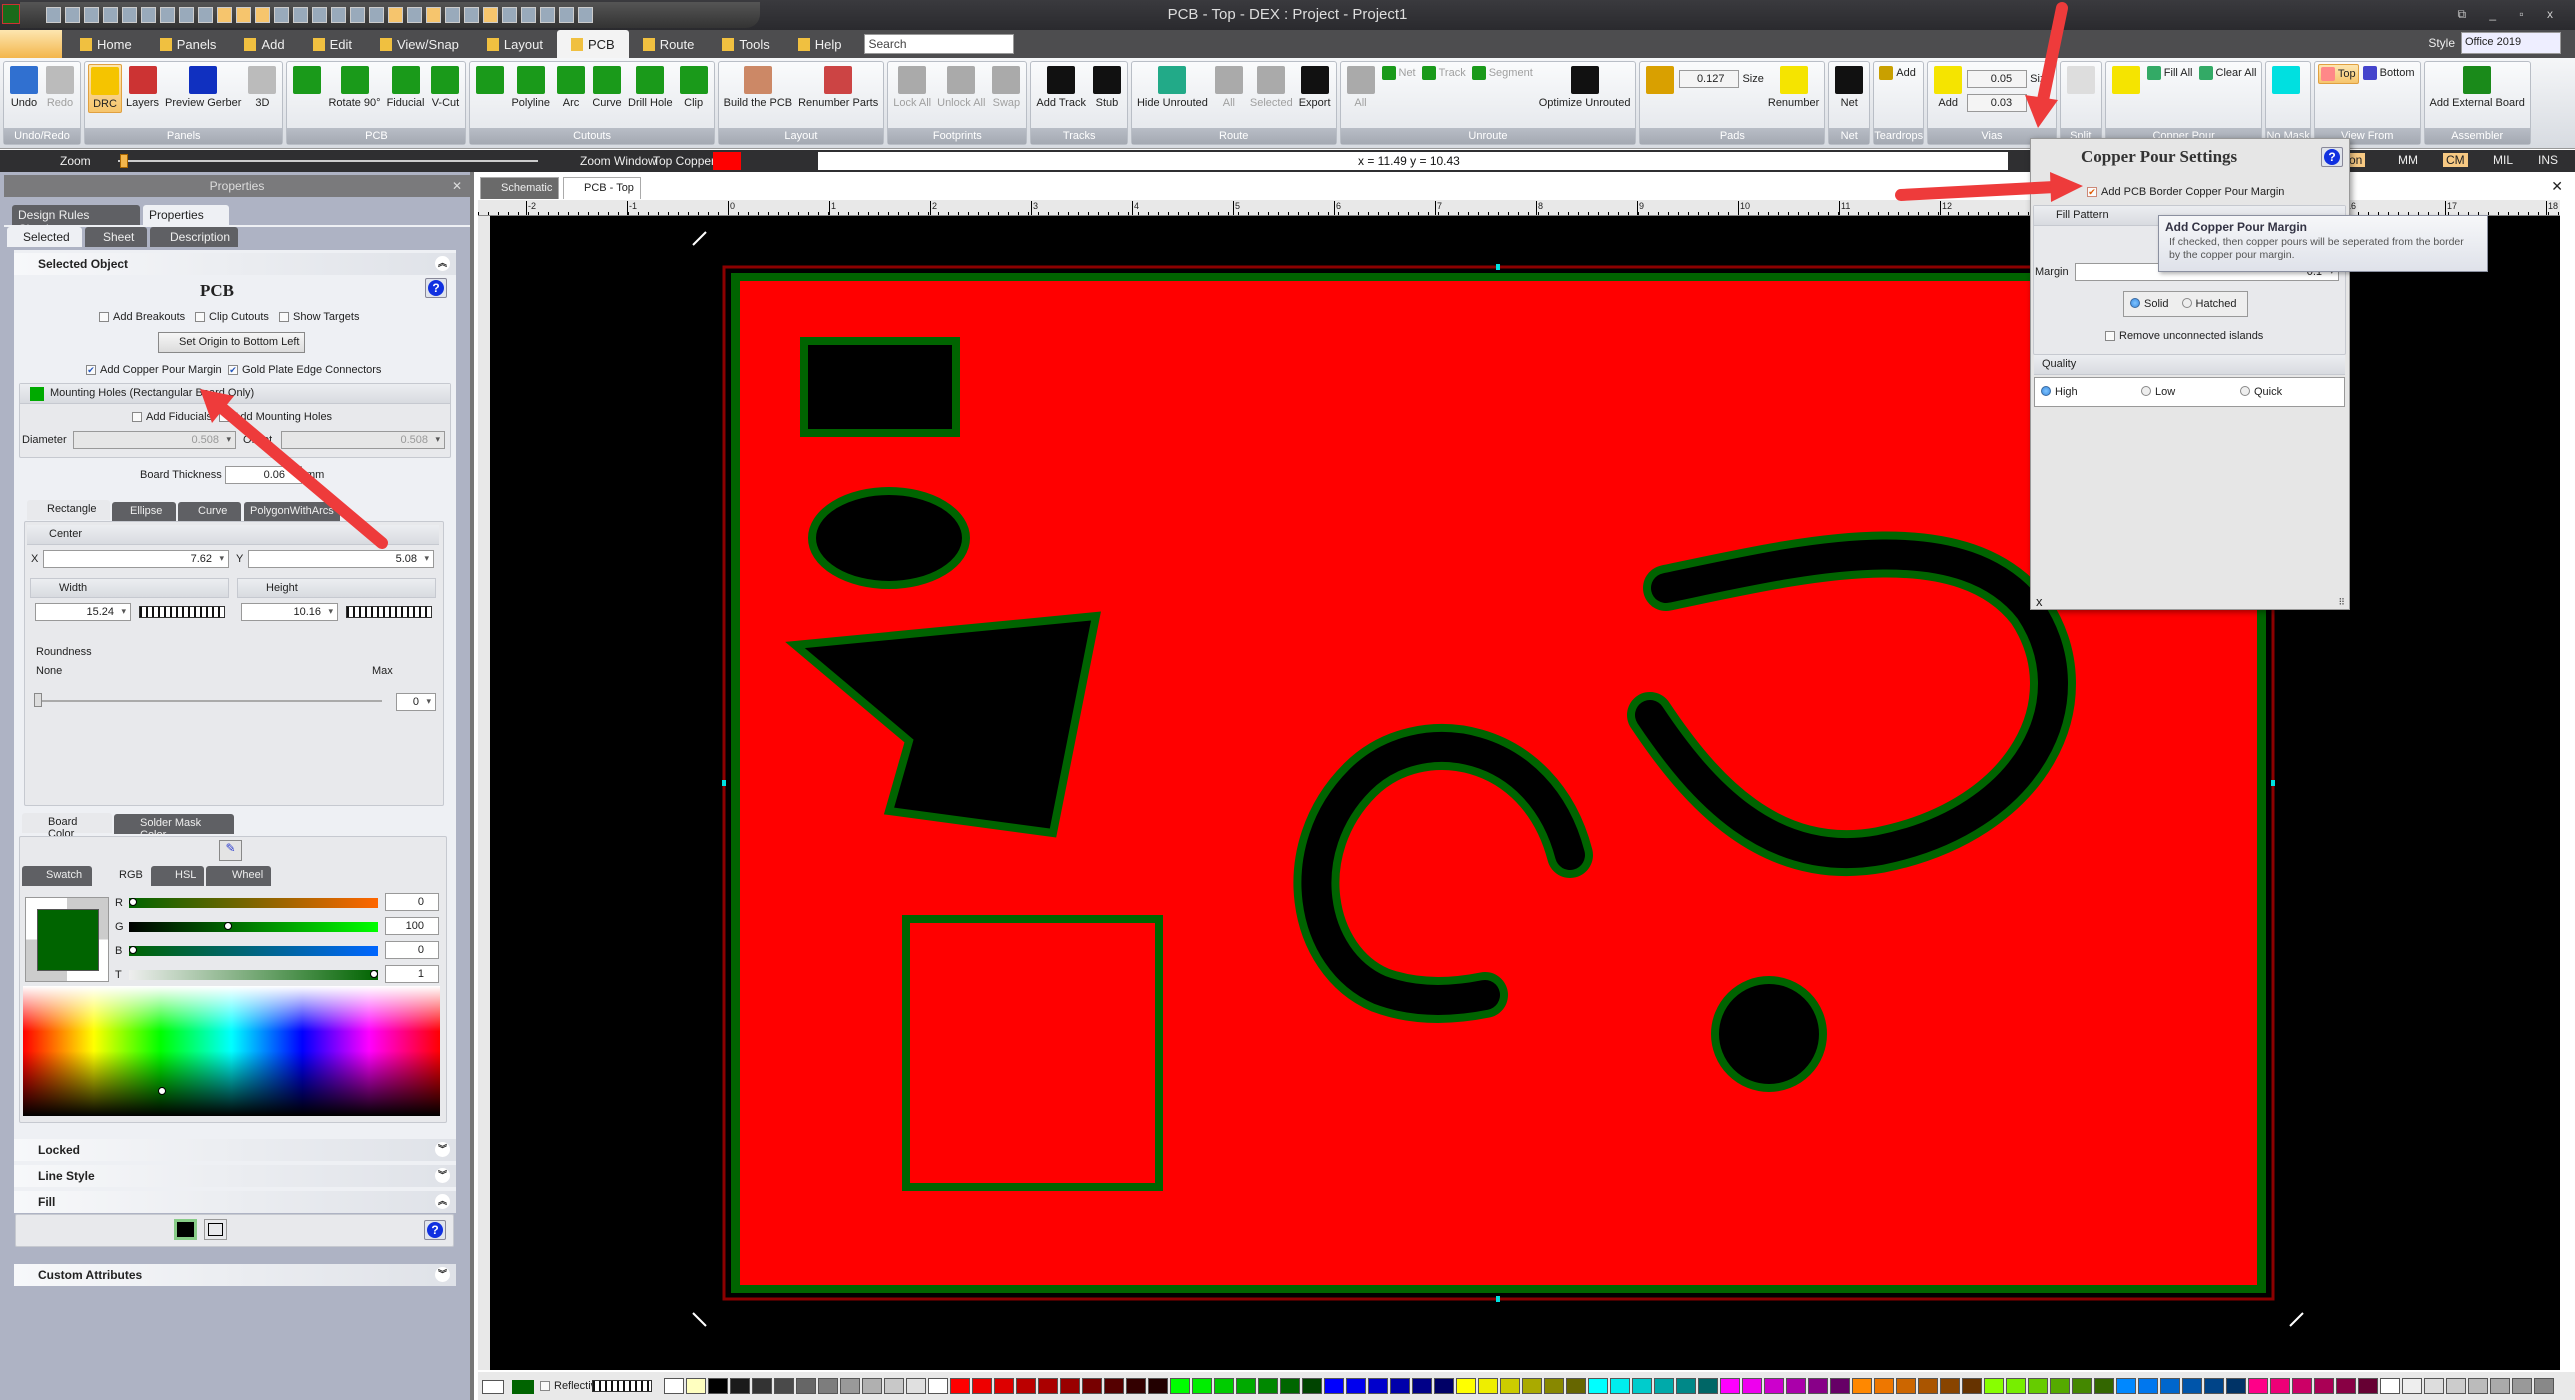 The image size is (2575, 1400). What do you see at coordinates (154, 440) in the screenshot?
I see `diameter-input: 0.508` at bounding box center [154, 440].